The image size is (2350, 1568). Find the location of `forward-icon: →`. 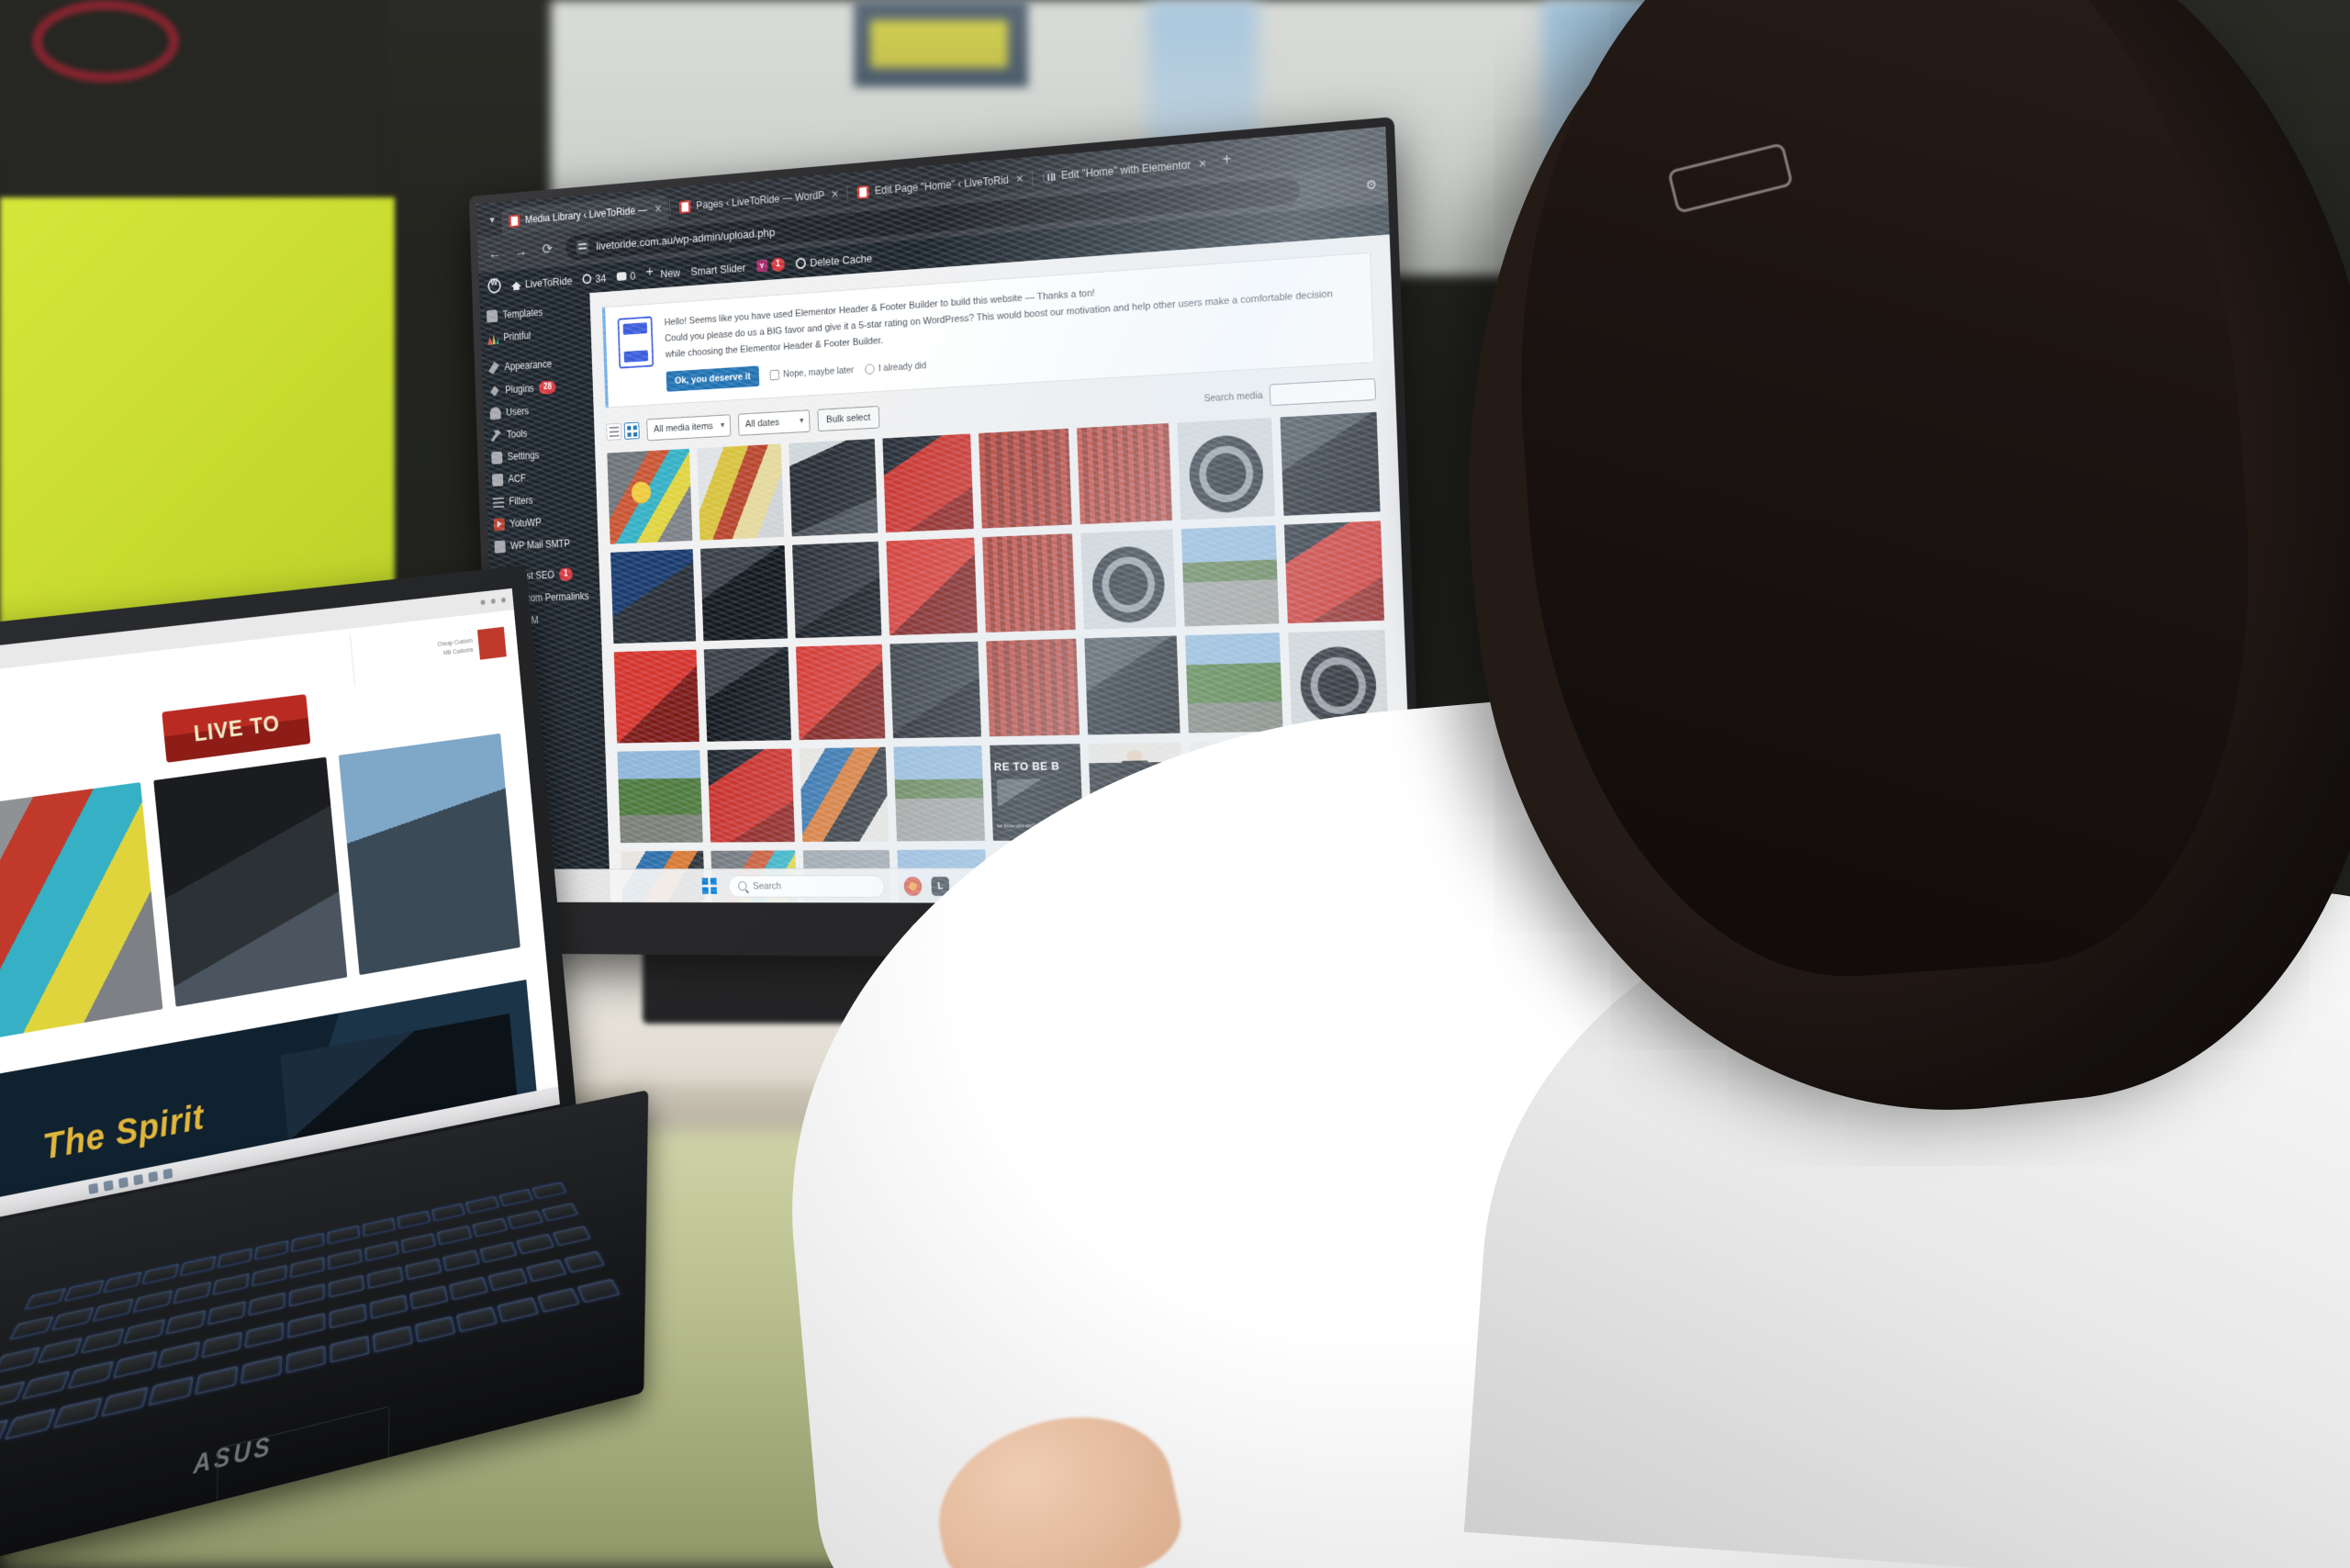

forward-icon: → is located at coordinates (520, 251).